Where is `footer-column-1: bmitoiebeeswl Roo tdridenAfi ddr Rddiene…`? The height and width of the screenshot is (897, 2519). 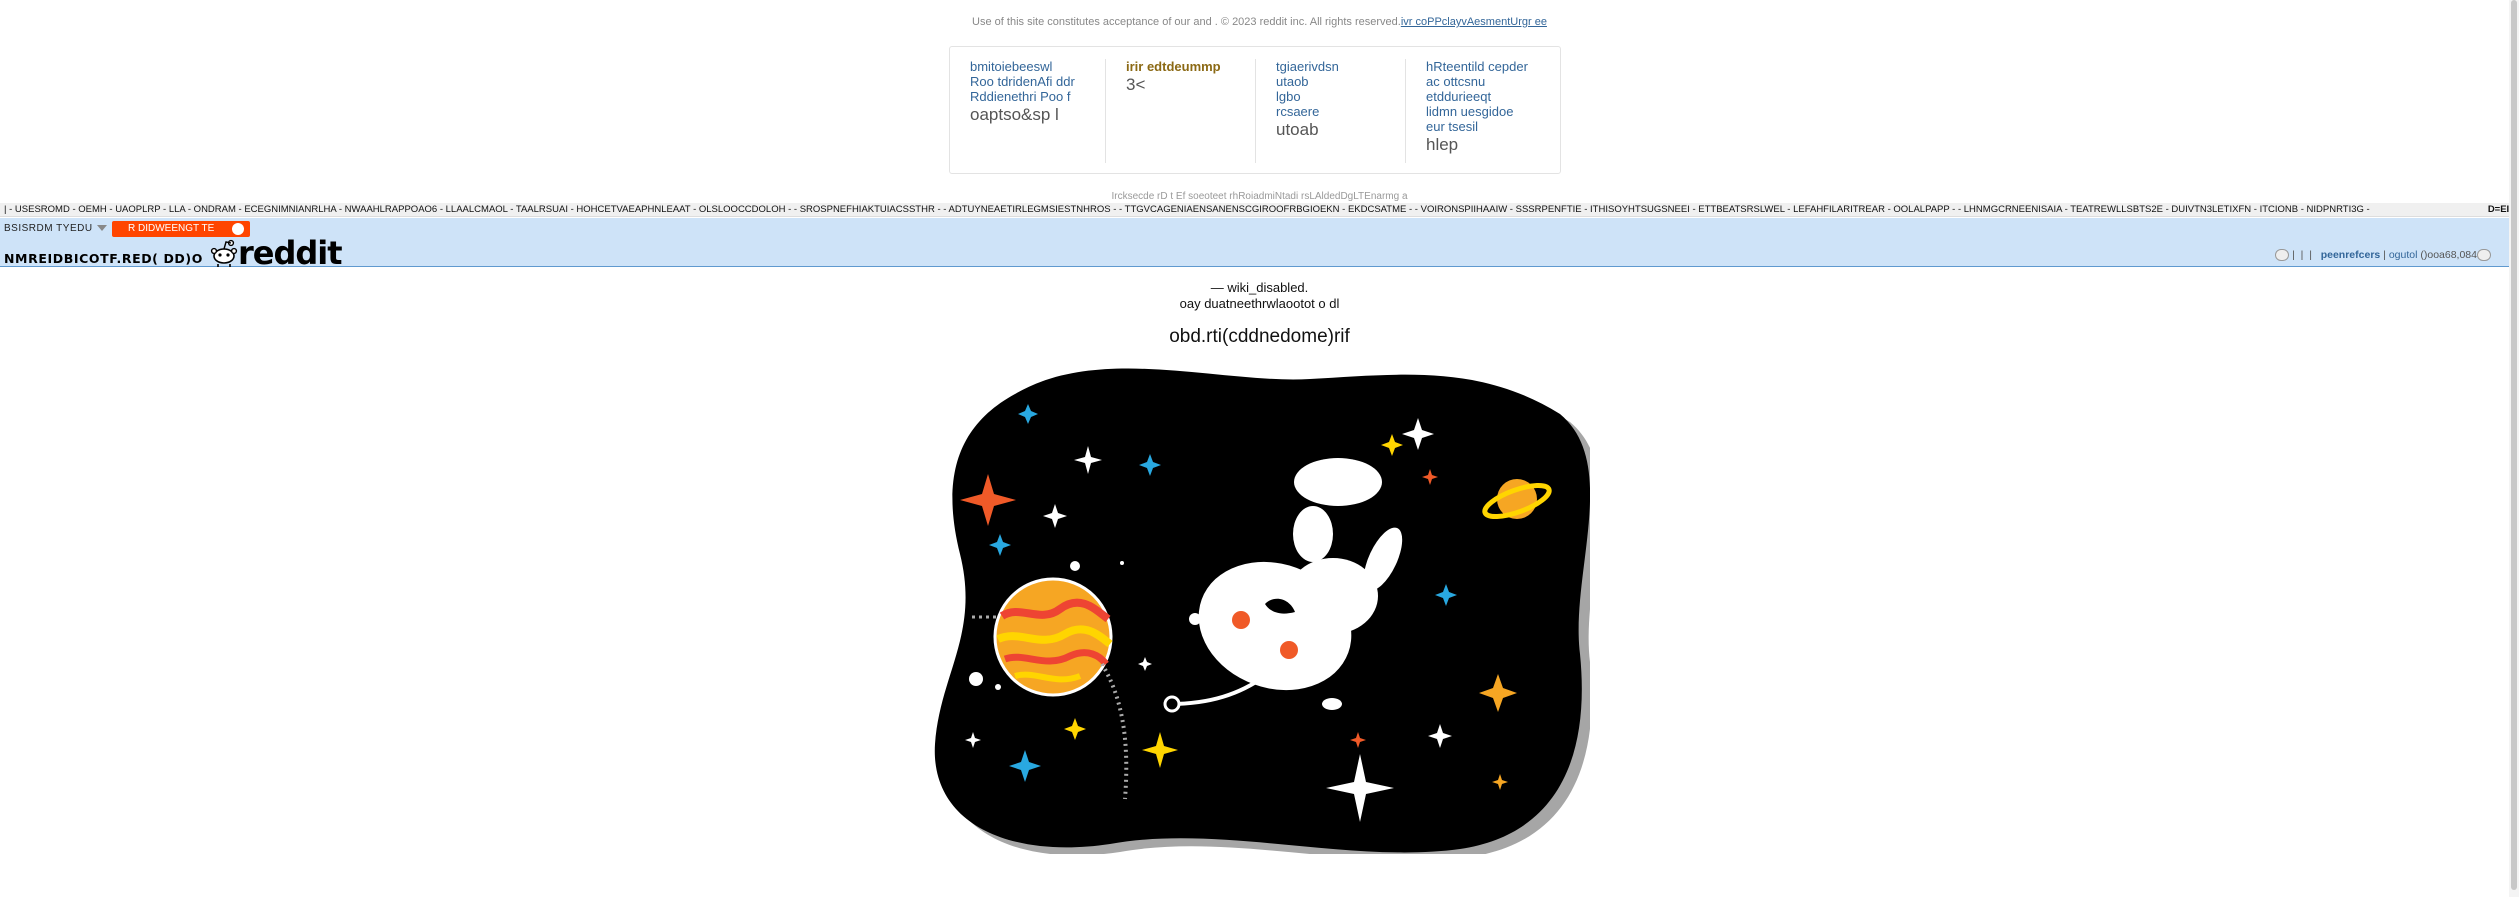
footer-column-1: bmitoiebeeswl Roo tdridenAfi ddr Rddiene… is located at coordinates (1030, 111).